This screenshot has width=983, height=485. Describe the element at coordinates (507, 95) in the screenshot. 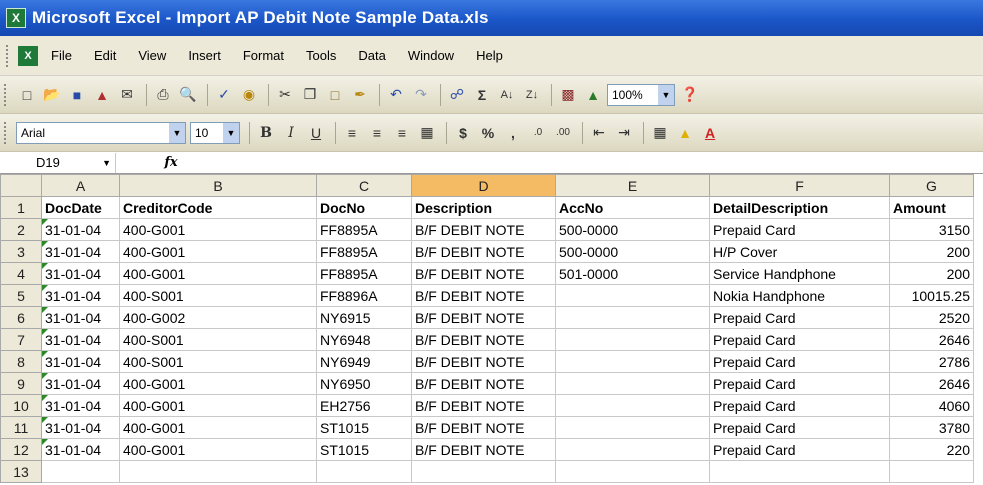

I see `sort-ascending-icon: A↓` at that location.